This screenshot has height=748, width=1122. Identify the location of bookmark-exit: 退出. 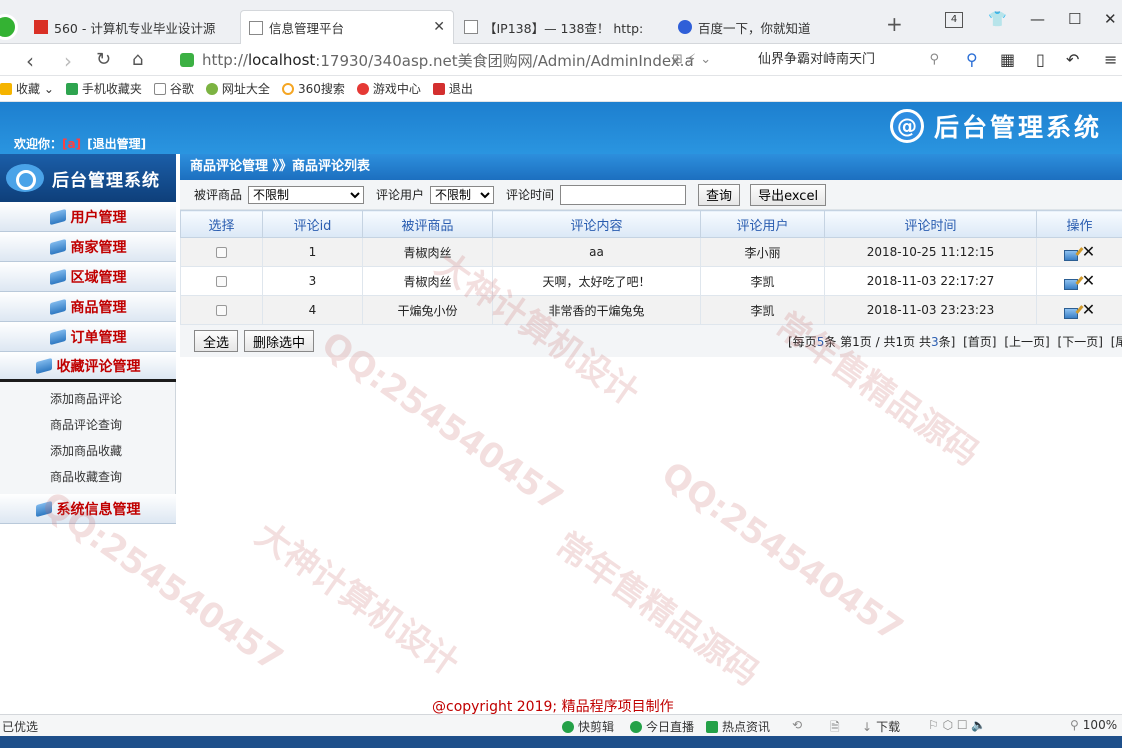
(452, 88).